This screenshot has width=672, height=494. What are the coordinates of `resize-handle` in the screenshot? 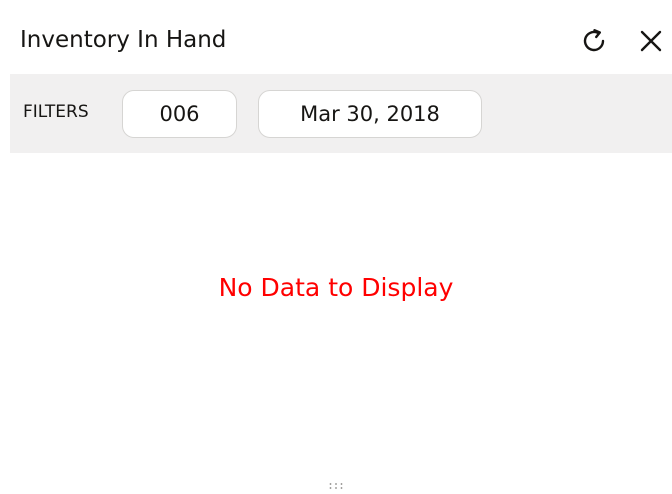 It's located at (336, 482).